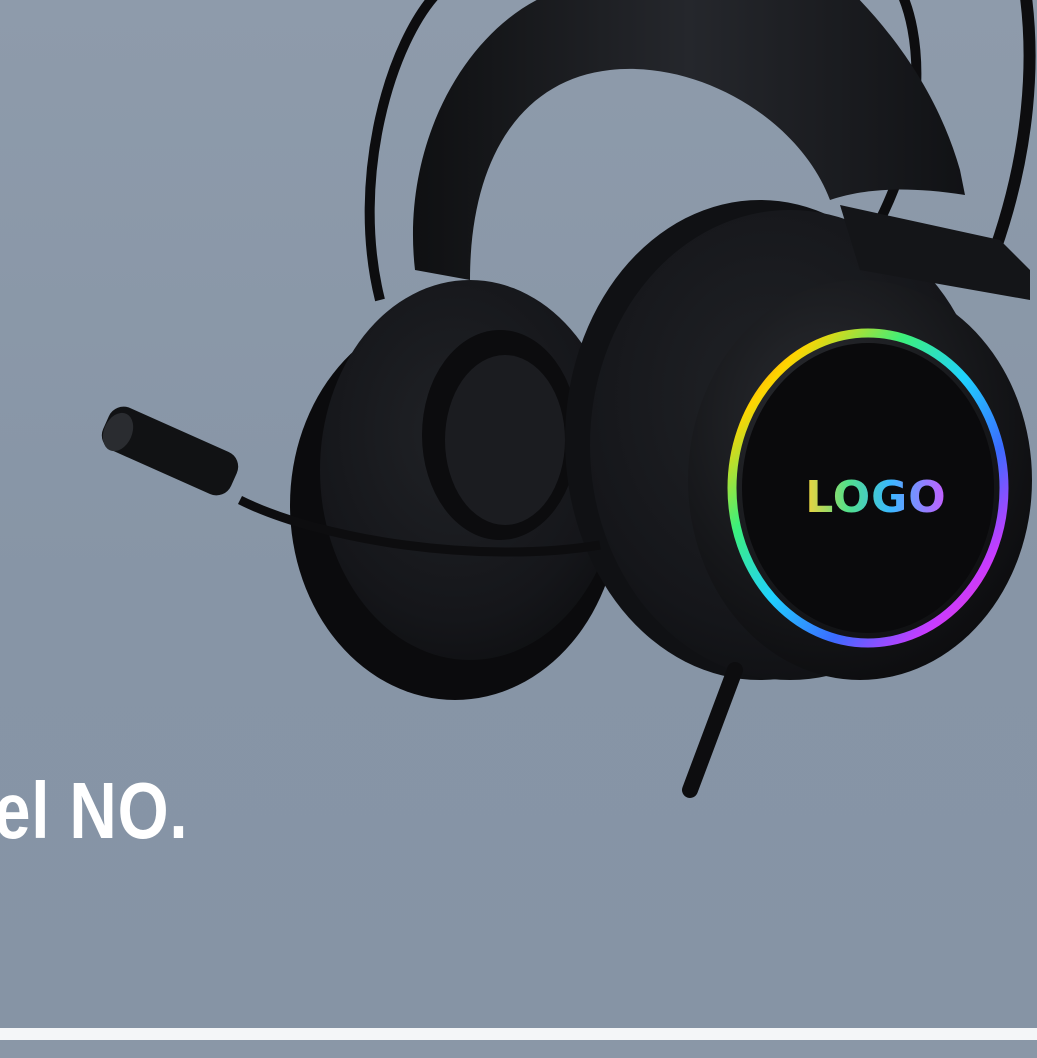 This screenshot has width=1037, height=1058. I want to click on model-number-label: el NO., so click(94, 810).